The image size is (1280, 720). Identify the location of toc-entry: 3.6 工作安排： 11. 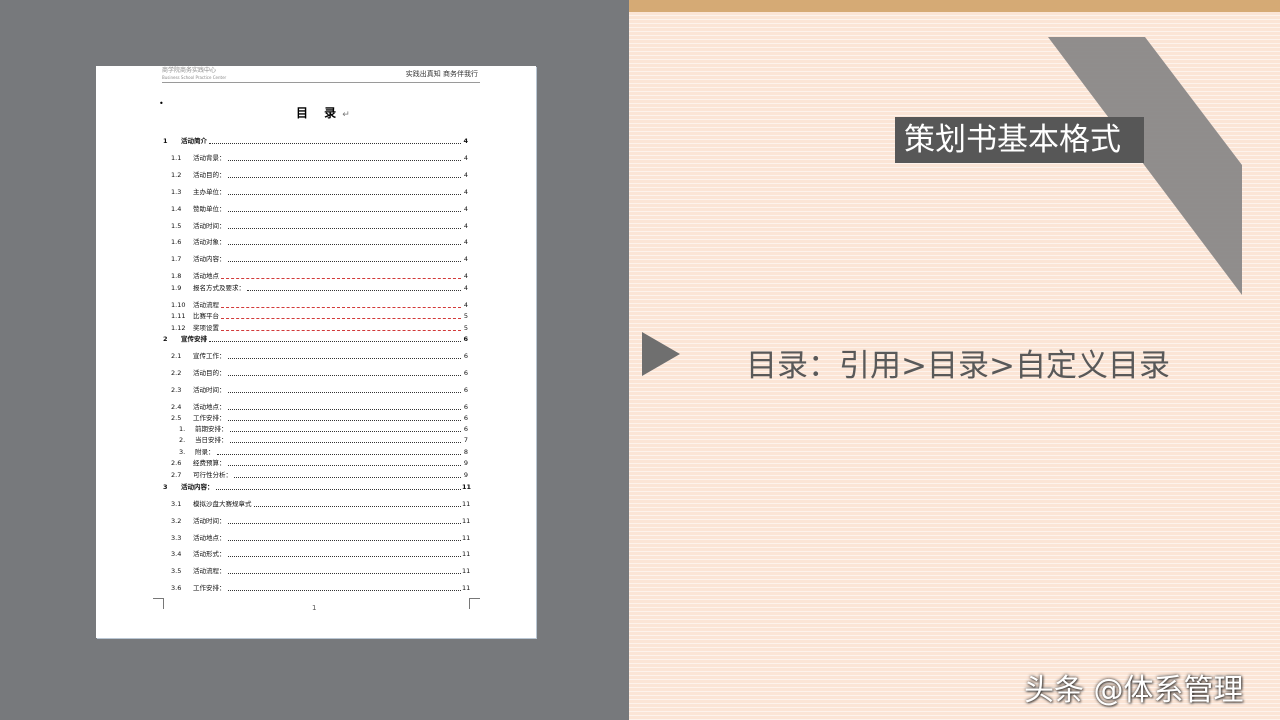
(320, 588).